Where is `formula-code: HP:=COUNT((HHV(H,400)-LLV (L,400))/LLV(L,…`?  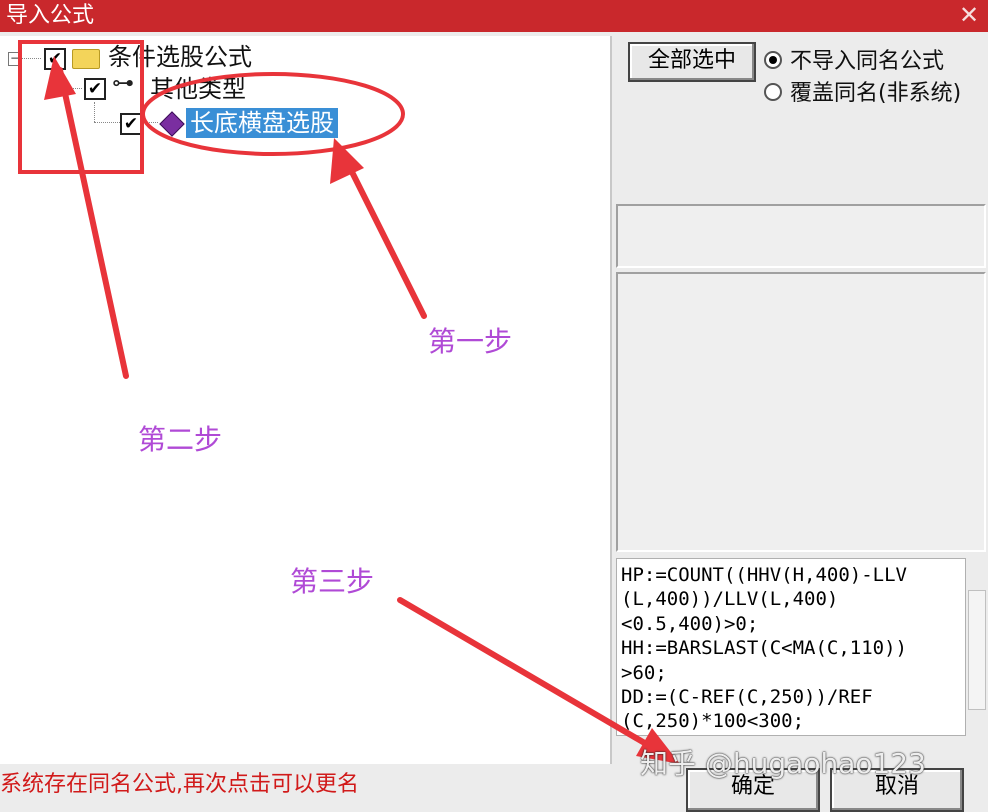 formula-code: HP:=COUNT((HHV(H,400)-LLV (L,400))/LLV(L,… is located at coordinates (791, 647).